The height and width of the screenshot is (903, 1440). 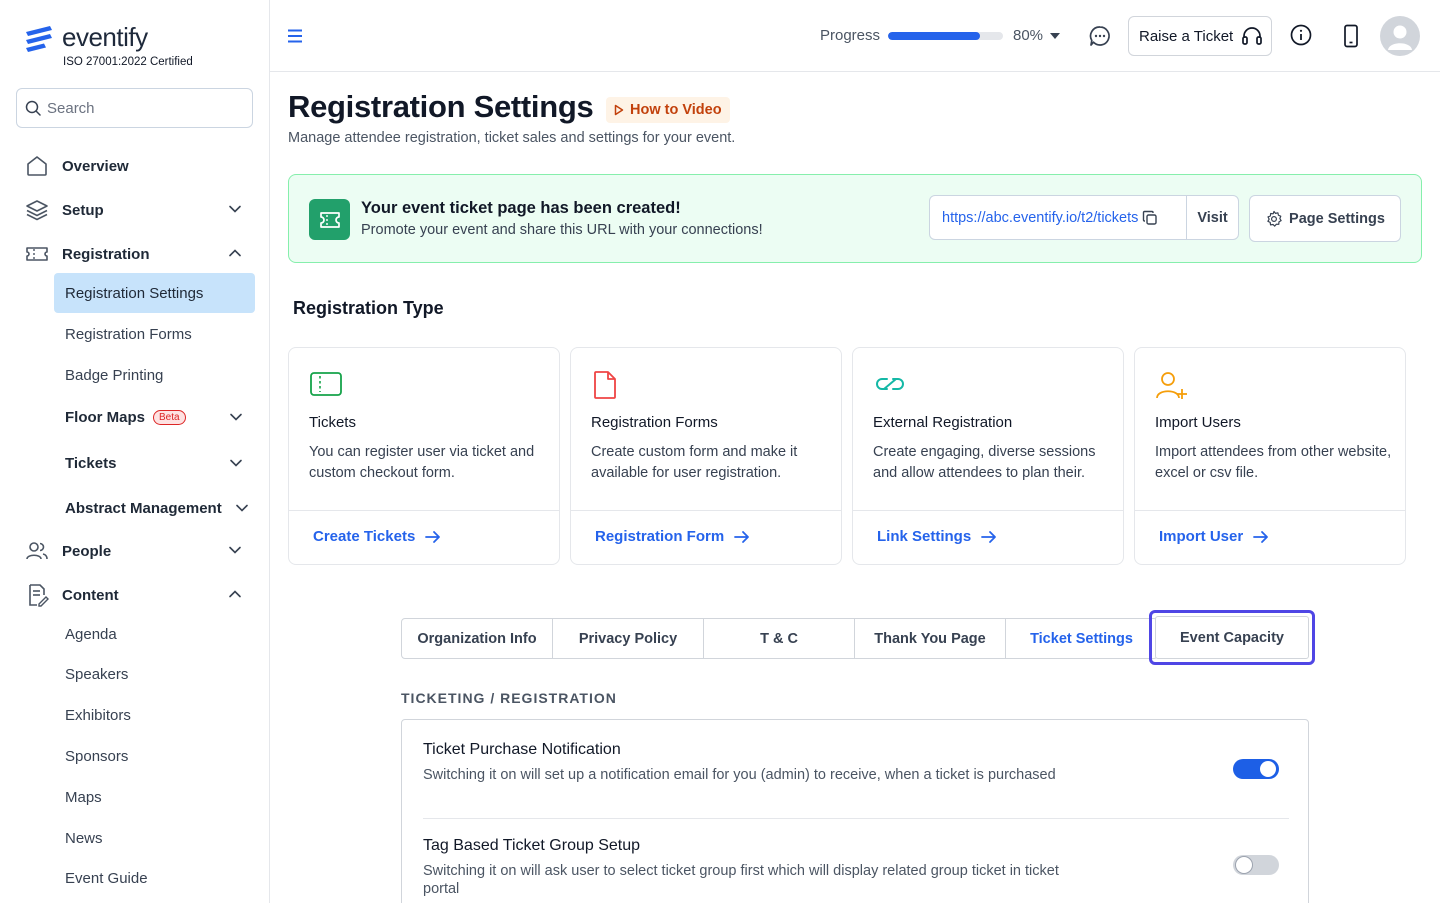 I want to click on card-link-label: Link Settings, so click(x=924, y=536).